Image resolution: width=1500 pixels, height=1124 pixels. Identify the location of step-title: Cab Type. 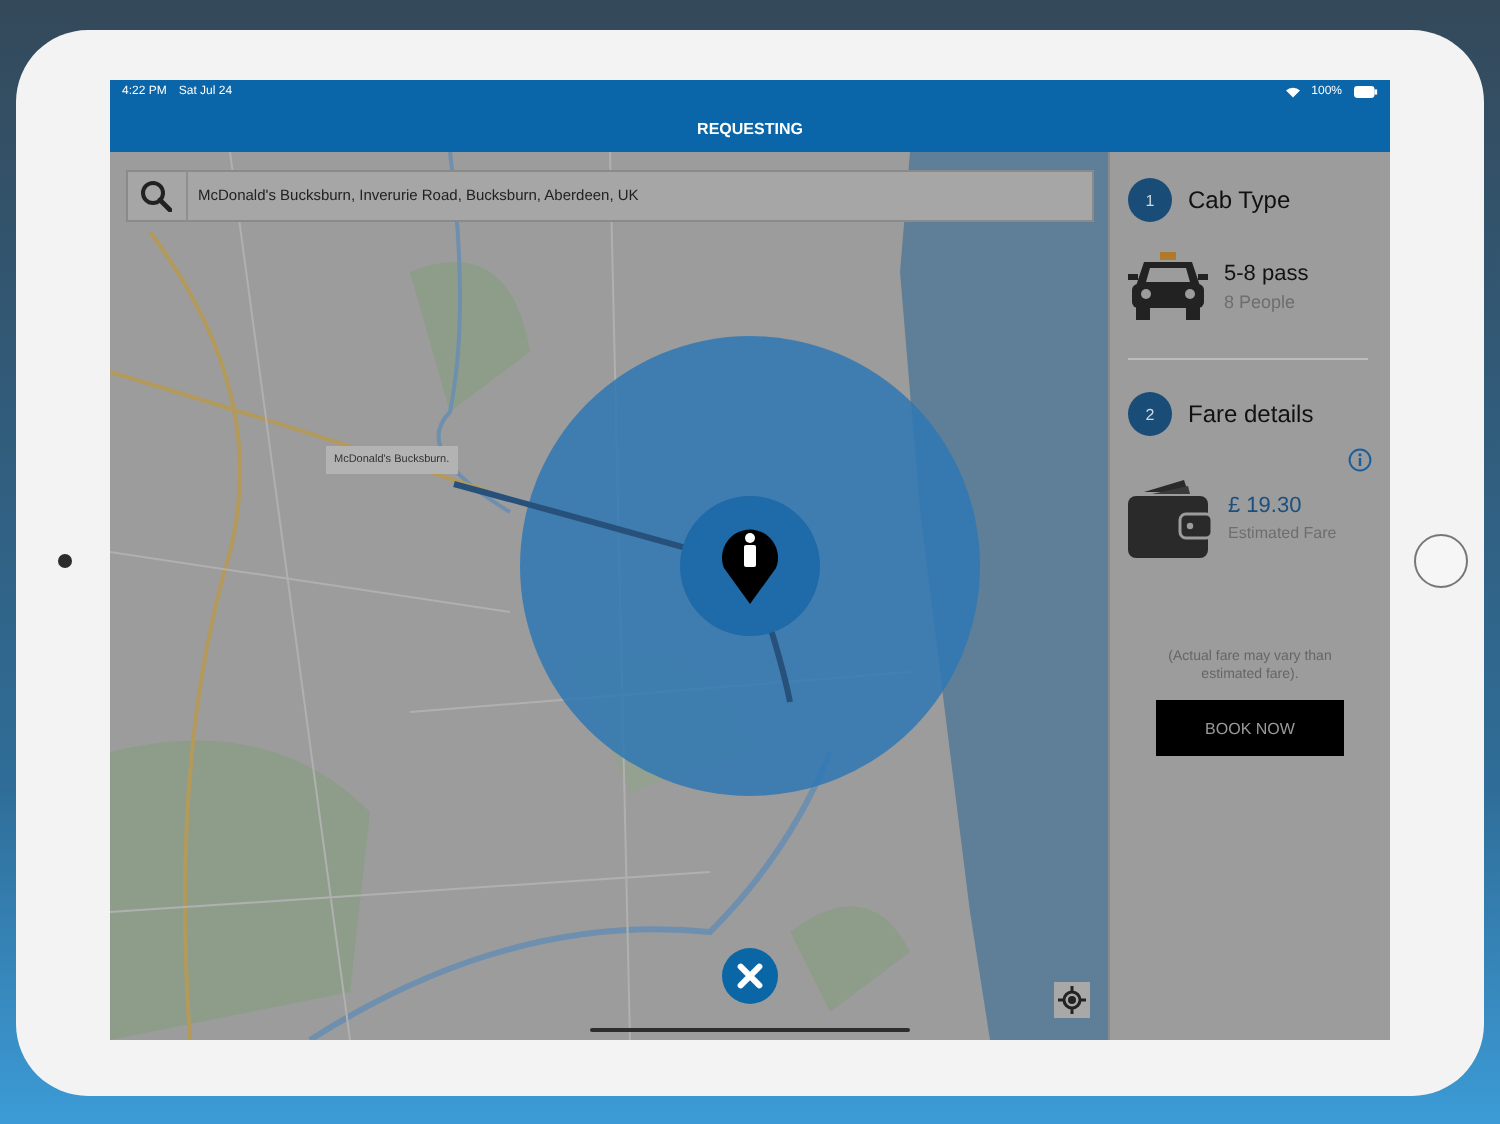
(1239, 200).